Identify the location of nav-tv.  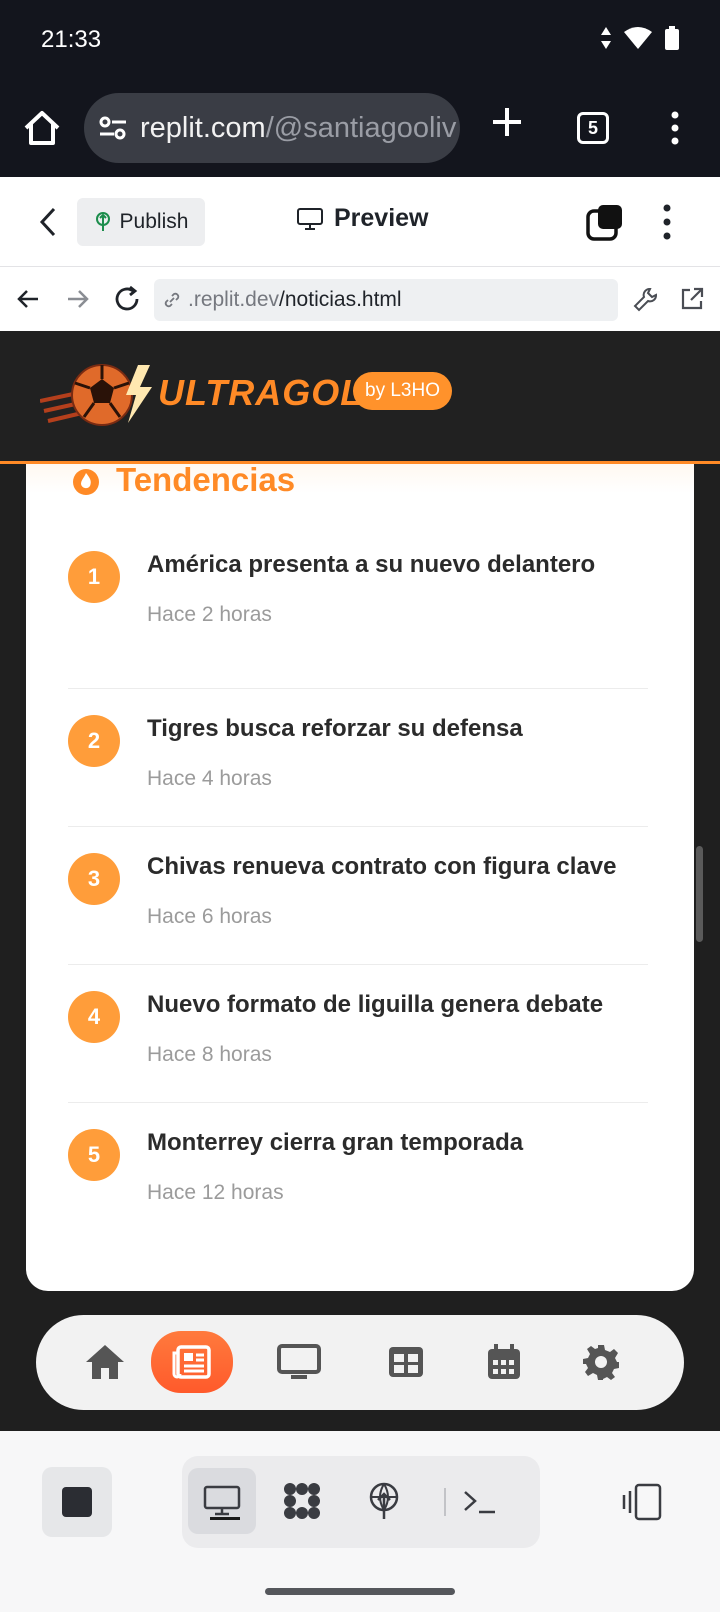
(299, 1362).